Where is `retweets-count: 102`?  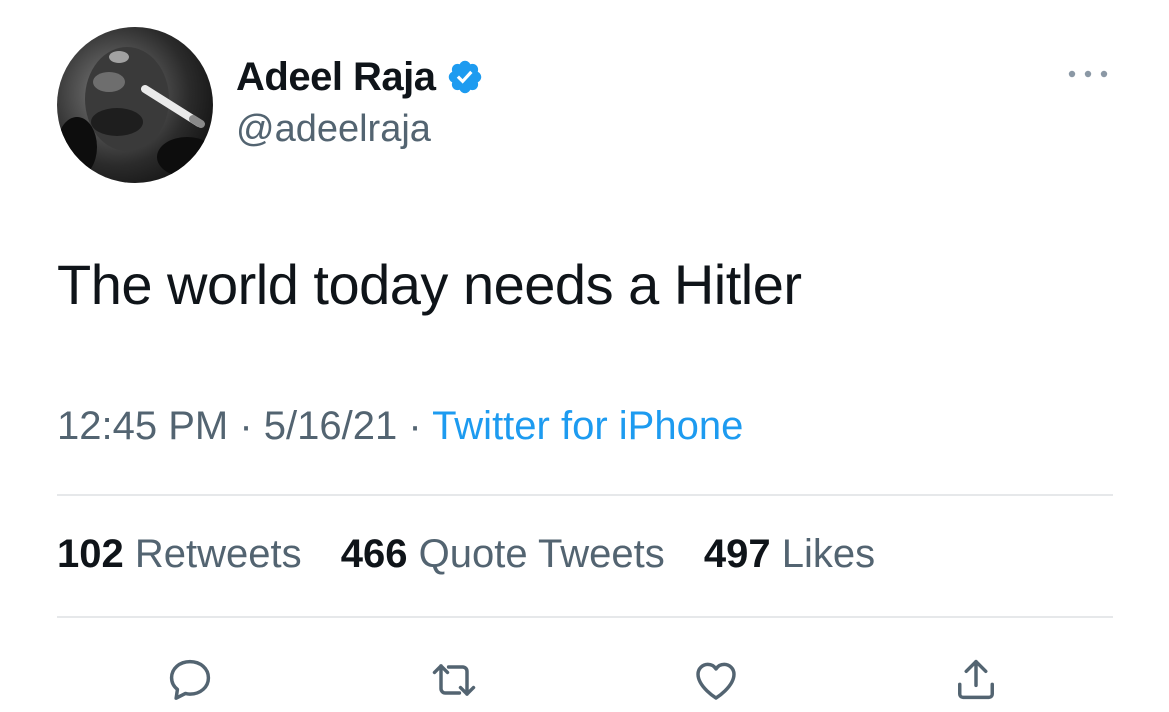 retweets-count: 102 is located at coordinates (90, 554).